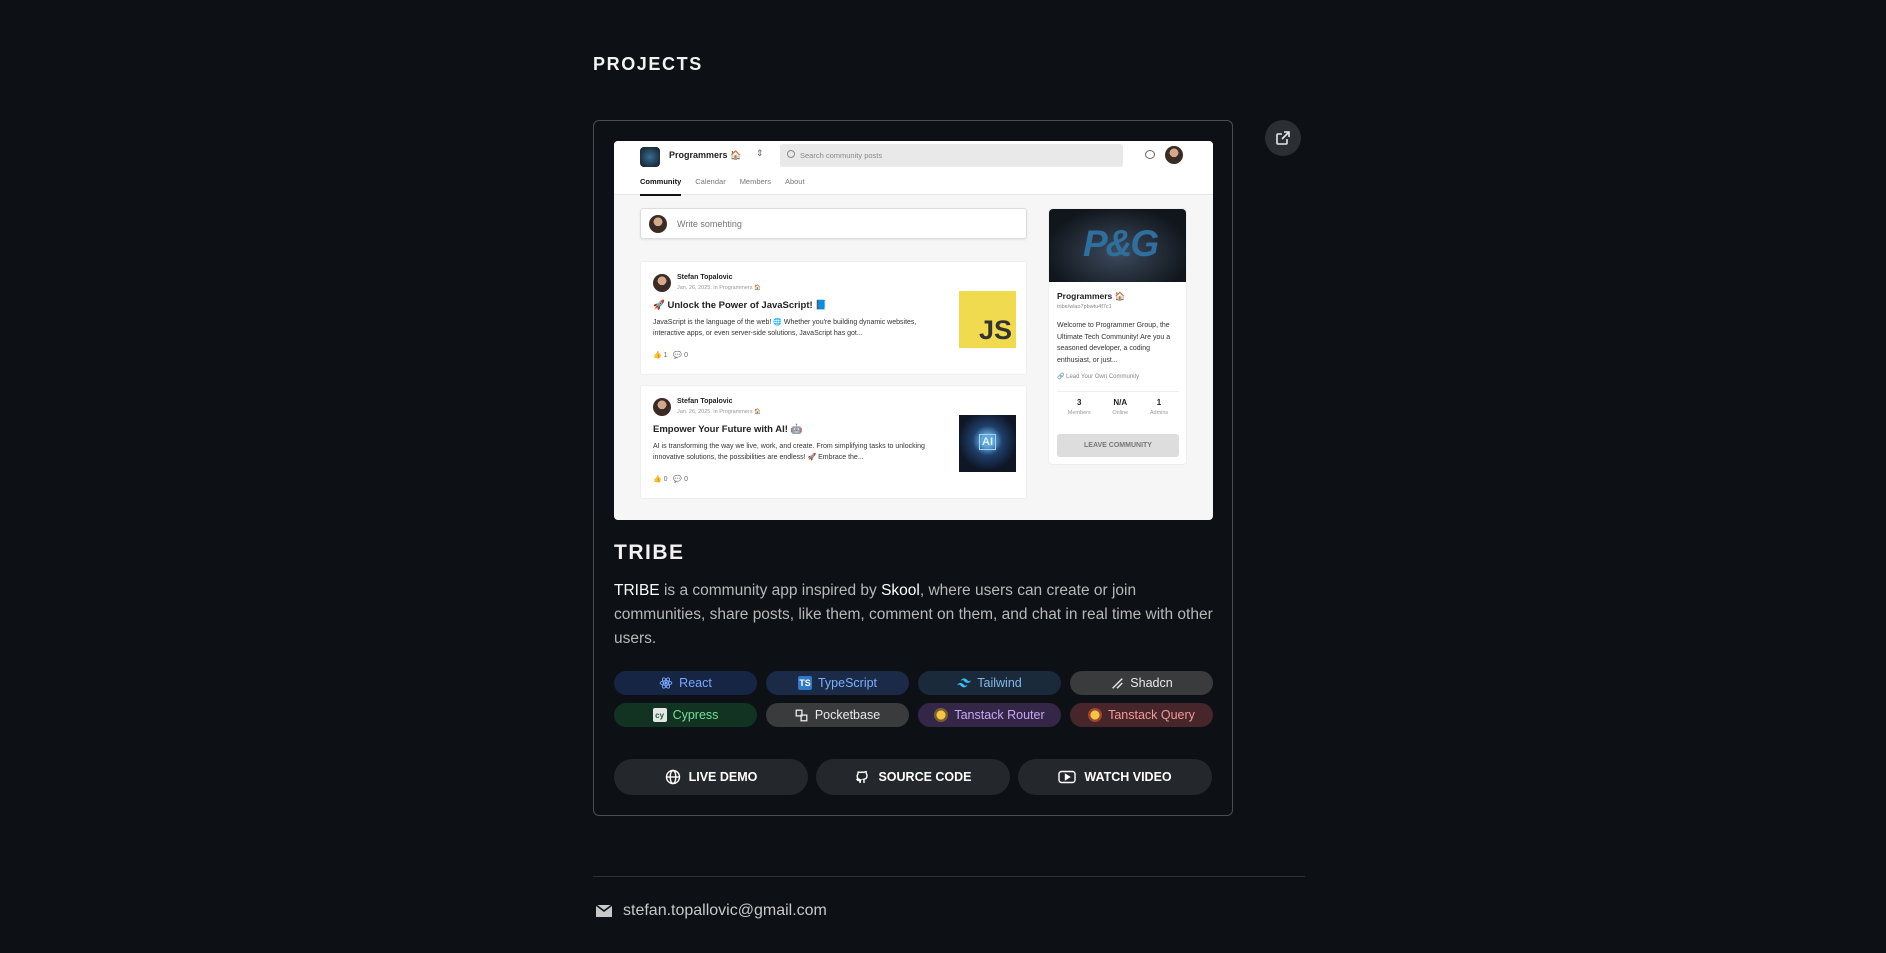 The width and height of the screenshot is (1886, 953). Describe the element at coordinates (670, 355) in the screenshot. I see `post-stats: 👍 1 💬 0` at that location.